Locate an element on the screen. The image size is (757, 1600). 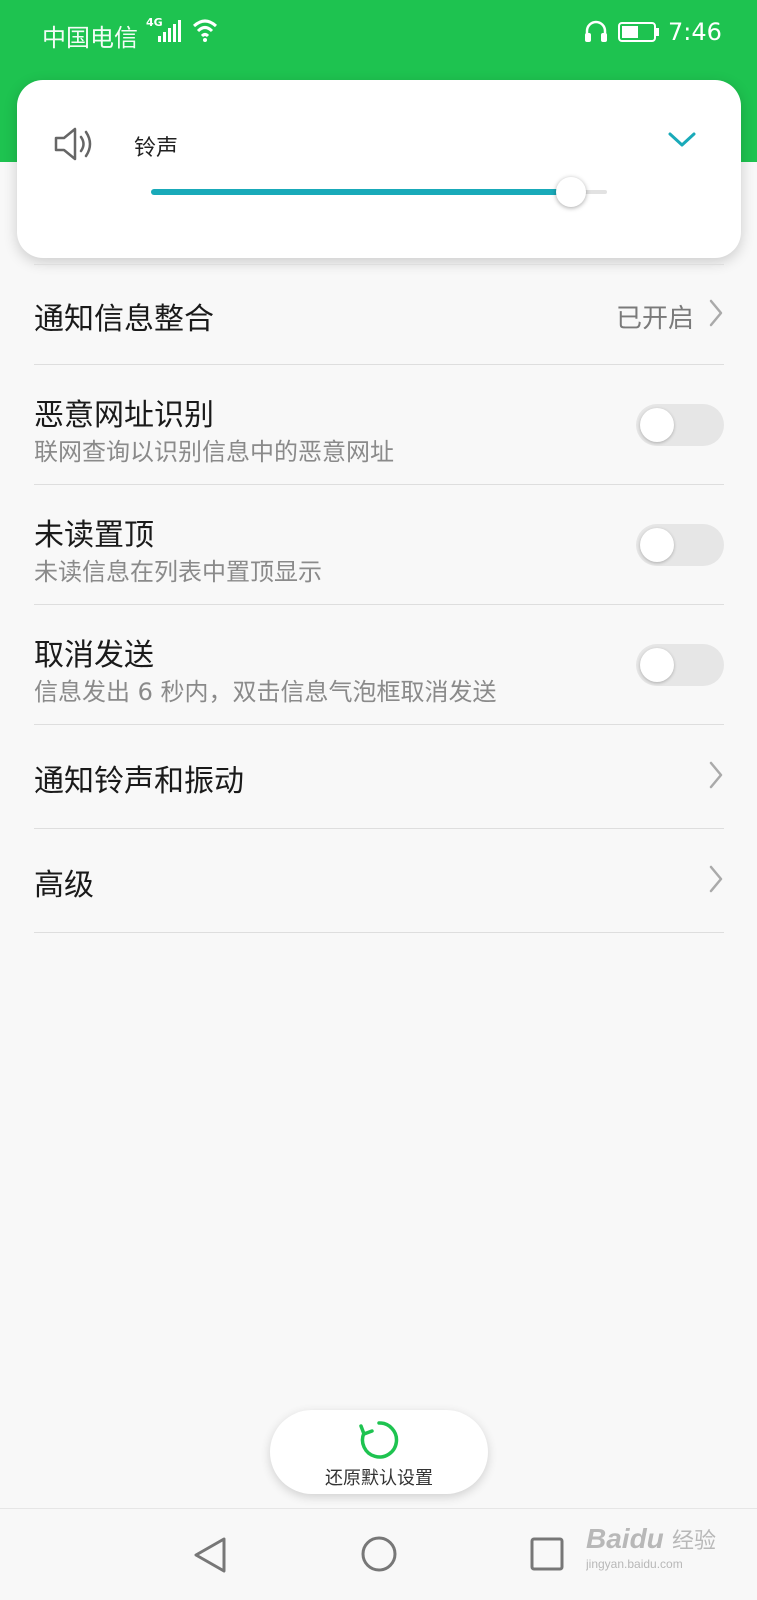
row-title: 通知信息整合 is located at coordinates (124, 319).